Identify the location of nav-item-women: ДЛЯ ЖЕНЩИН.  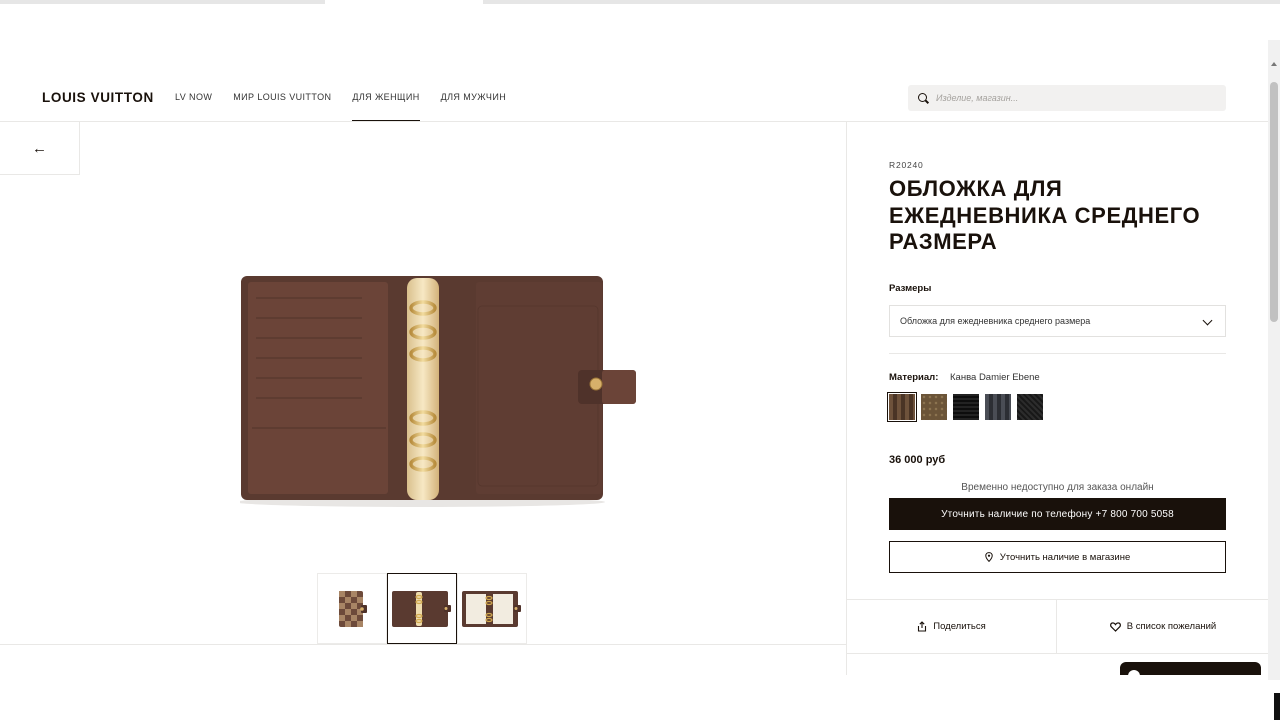
(386, 107).